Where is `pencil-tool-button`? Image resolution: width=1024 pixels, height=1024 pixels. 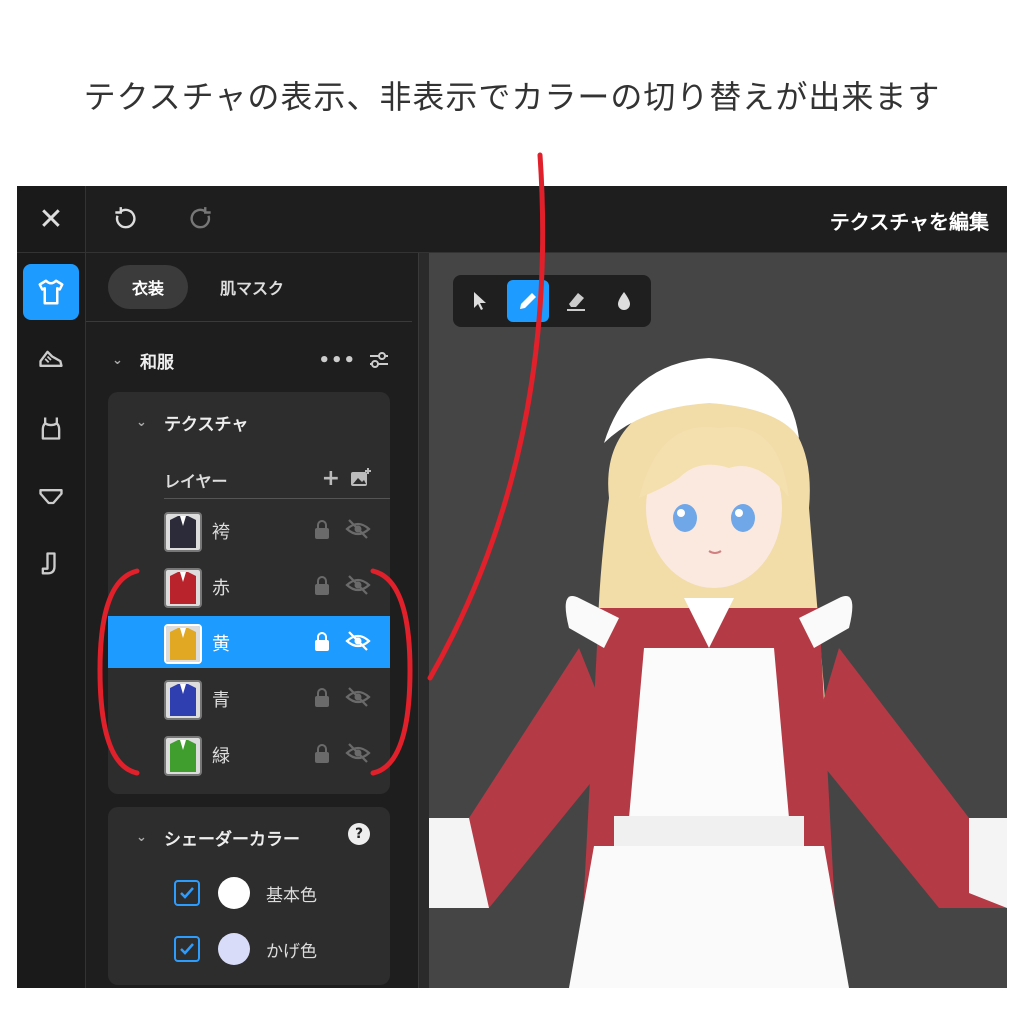 pencil-tool-button is located at coordinates (528, 301).